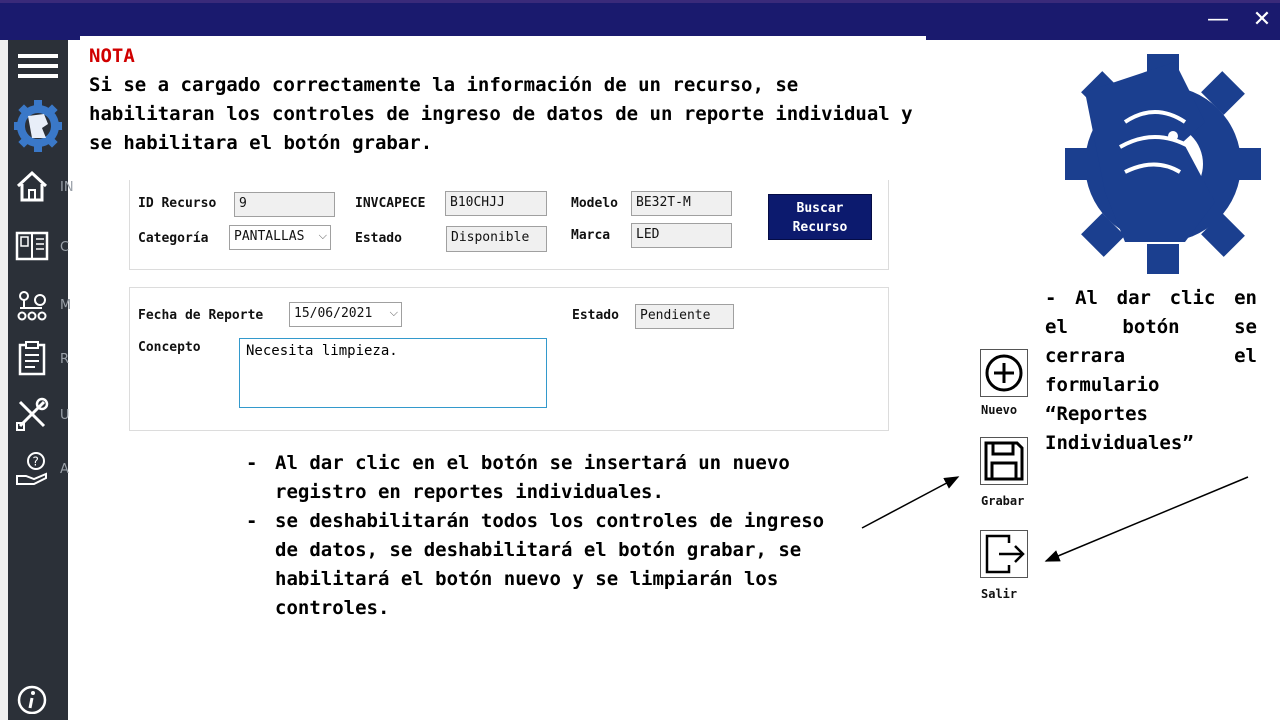  What do you see at coordinates (910, 502) in the screenshot?
I see `arrow-to-grabar` at bounding box center [910, 502].